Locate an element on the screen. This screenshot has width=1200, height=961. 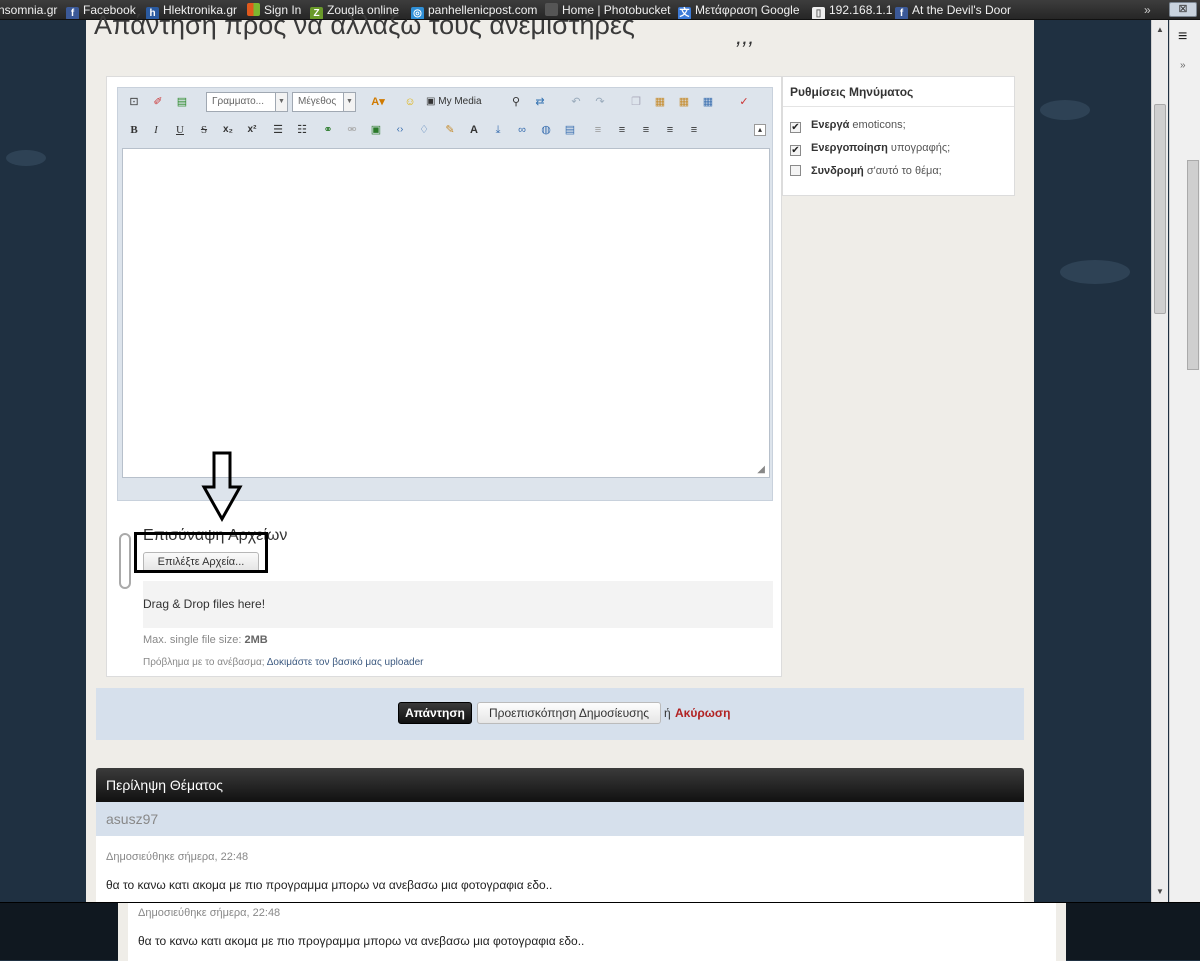
menu-icon: ≡ is located at coordinates (1182, 37).